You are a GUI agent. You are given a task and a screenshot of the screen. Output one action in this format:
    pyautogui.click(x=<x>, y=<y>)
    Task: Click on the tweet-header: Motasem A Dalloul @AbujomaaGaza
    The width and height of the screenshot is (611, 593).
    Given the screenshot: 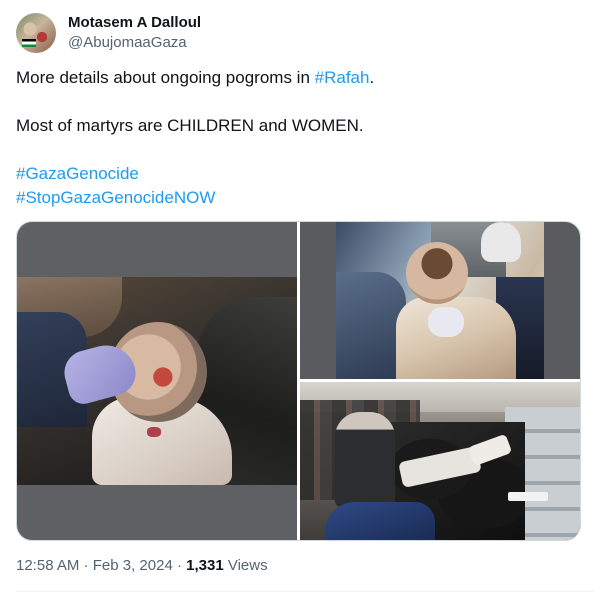 What is the action you would take?
    pyautogui.click(x=108, y=33)
    